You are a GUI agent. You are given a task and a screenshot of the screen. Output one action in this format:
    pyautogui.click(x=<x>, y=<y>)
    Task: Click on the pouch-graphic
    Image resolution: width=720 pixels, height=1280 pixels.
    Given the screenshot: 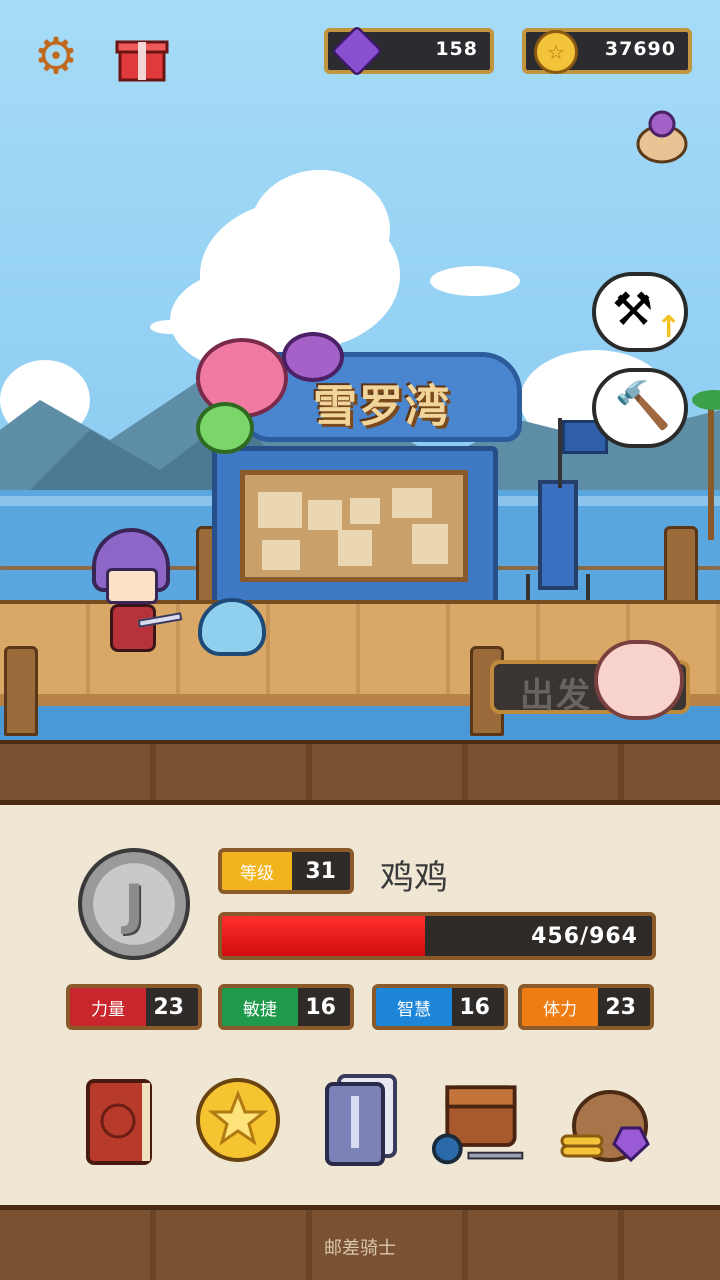 What is the action you would take?
    pyautogui.click(x=662, y=137)
    